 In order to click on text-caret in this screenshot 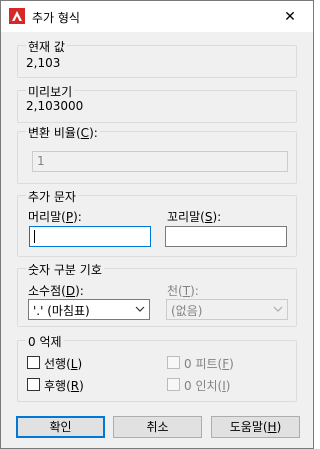, I will do `click(34, 236)`.